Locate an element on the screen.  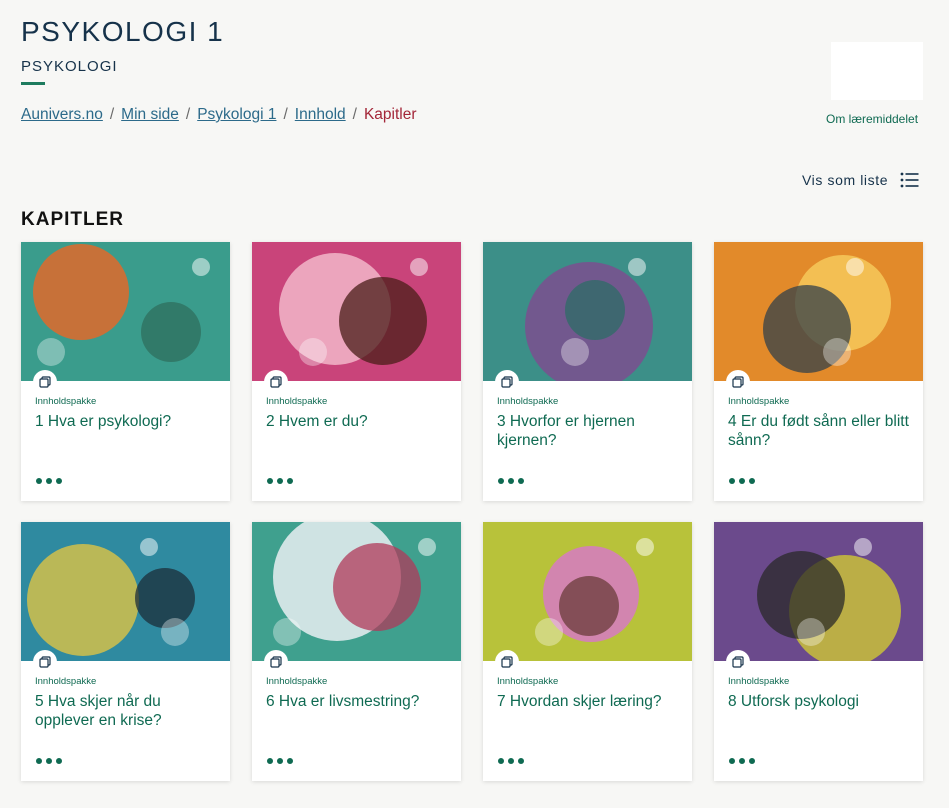
subtitle-underline is located at coordinates (33, 83).